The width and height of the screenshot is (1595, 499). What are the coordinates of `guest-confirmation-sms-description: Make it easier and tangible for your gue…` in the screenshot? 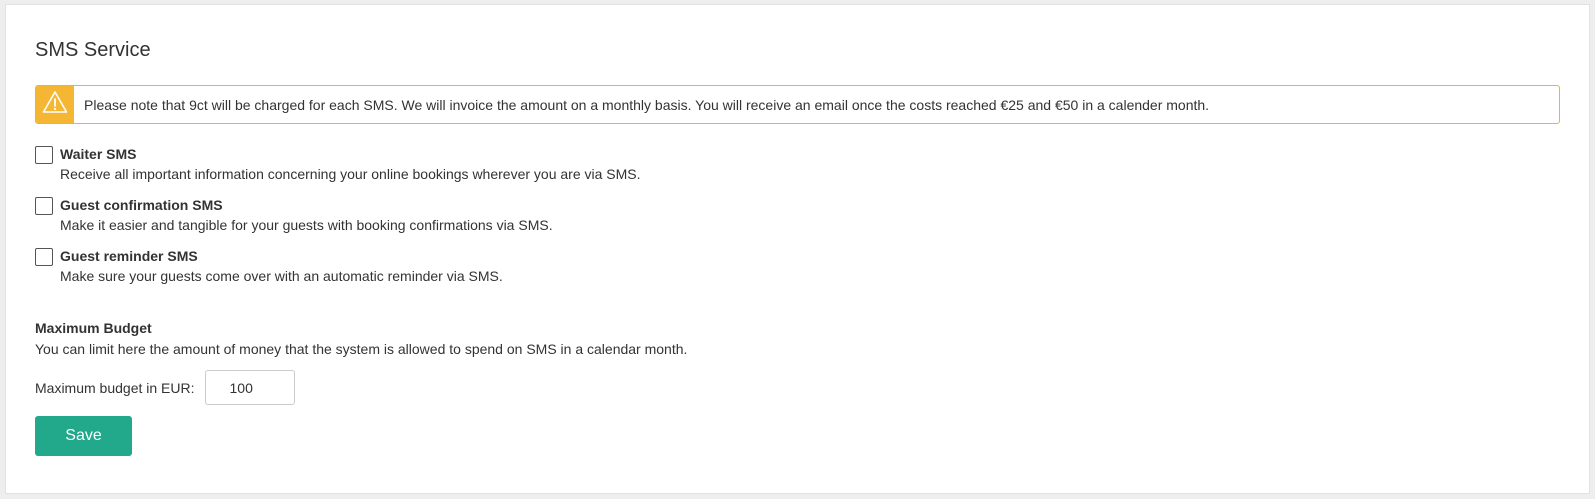 It's located at (306, 225).